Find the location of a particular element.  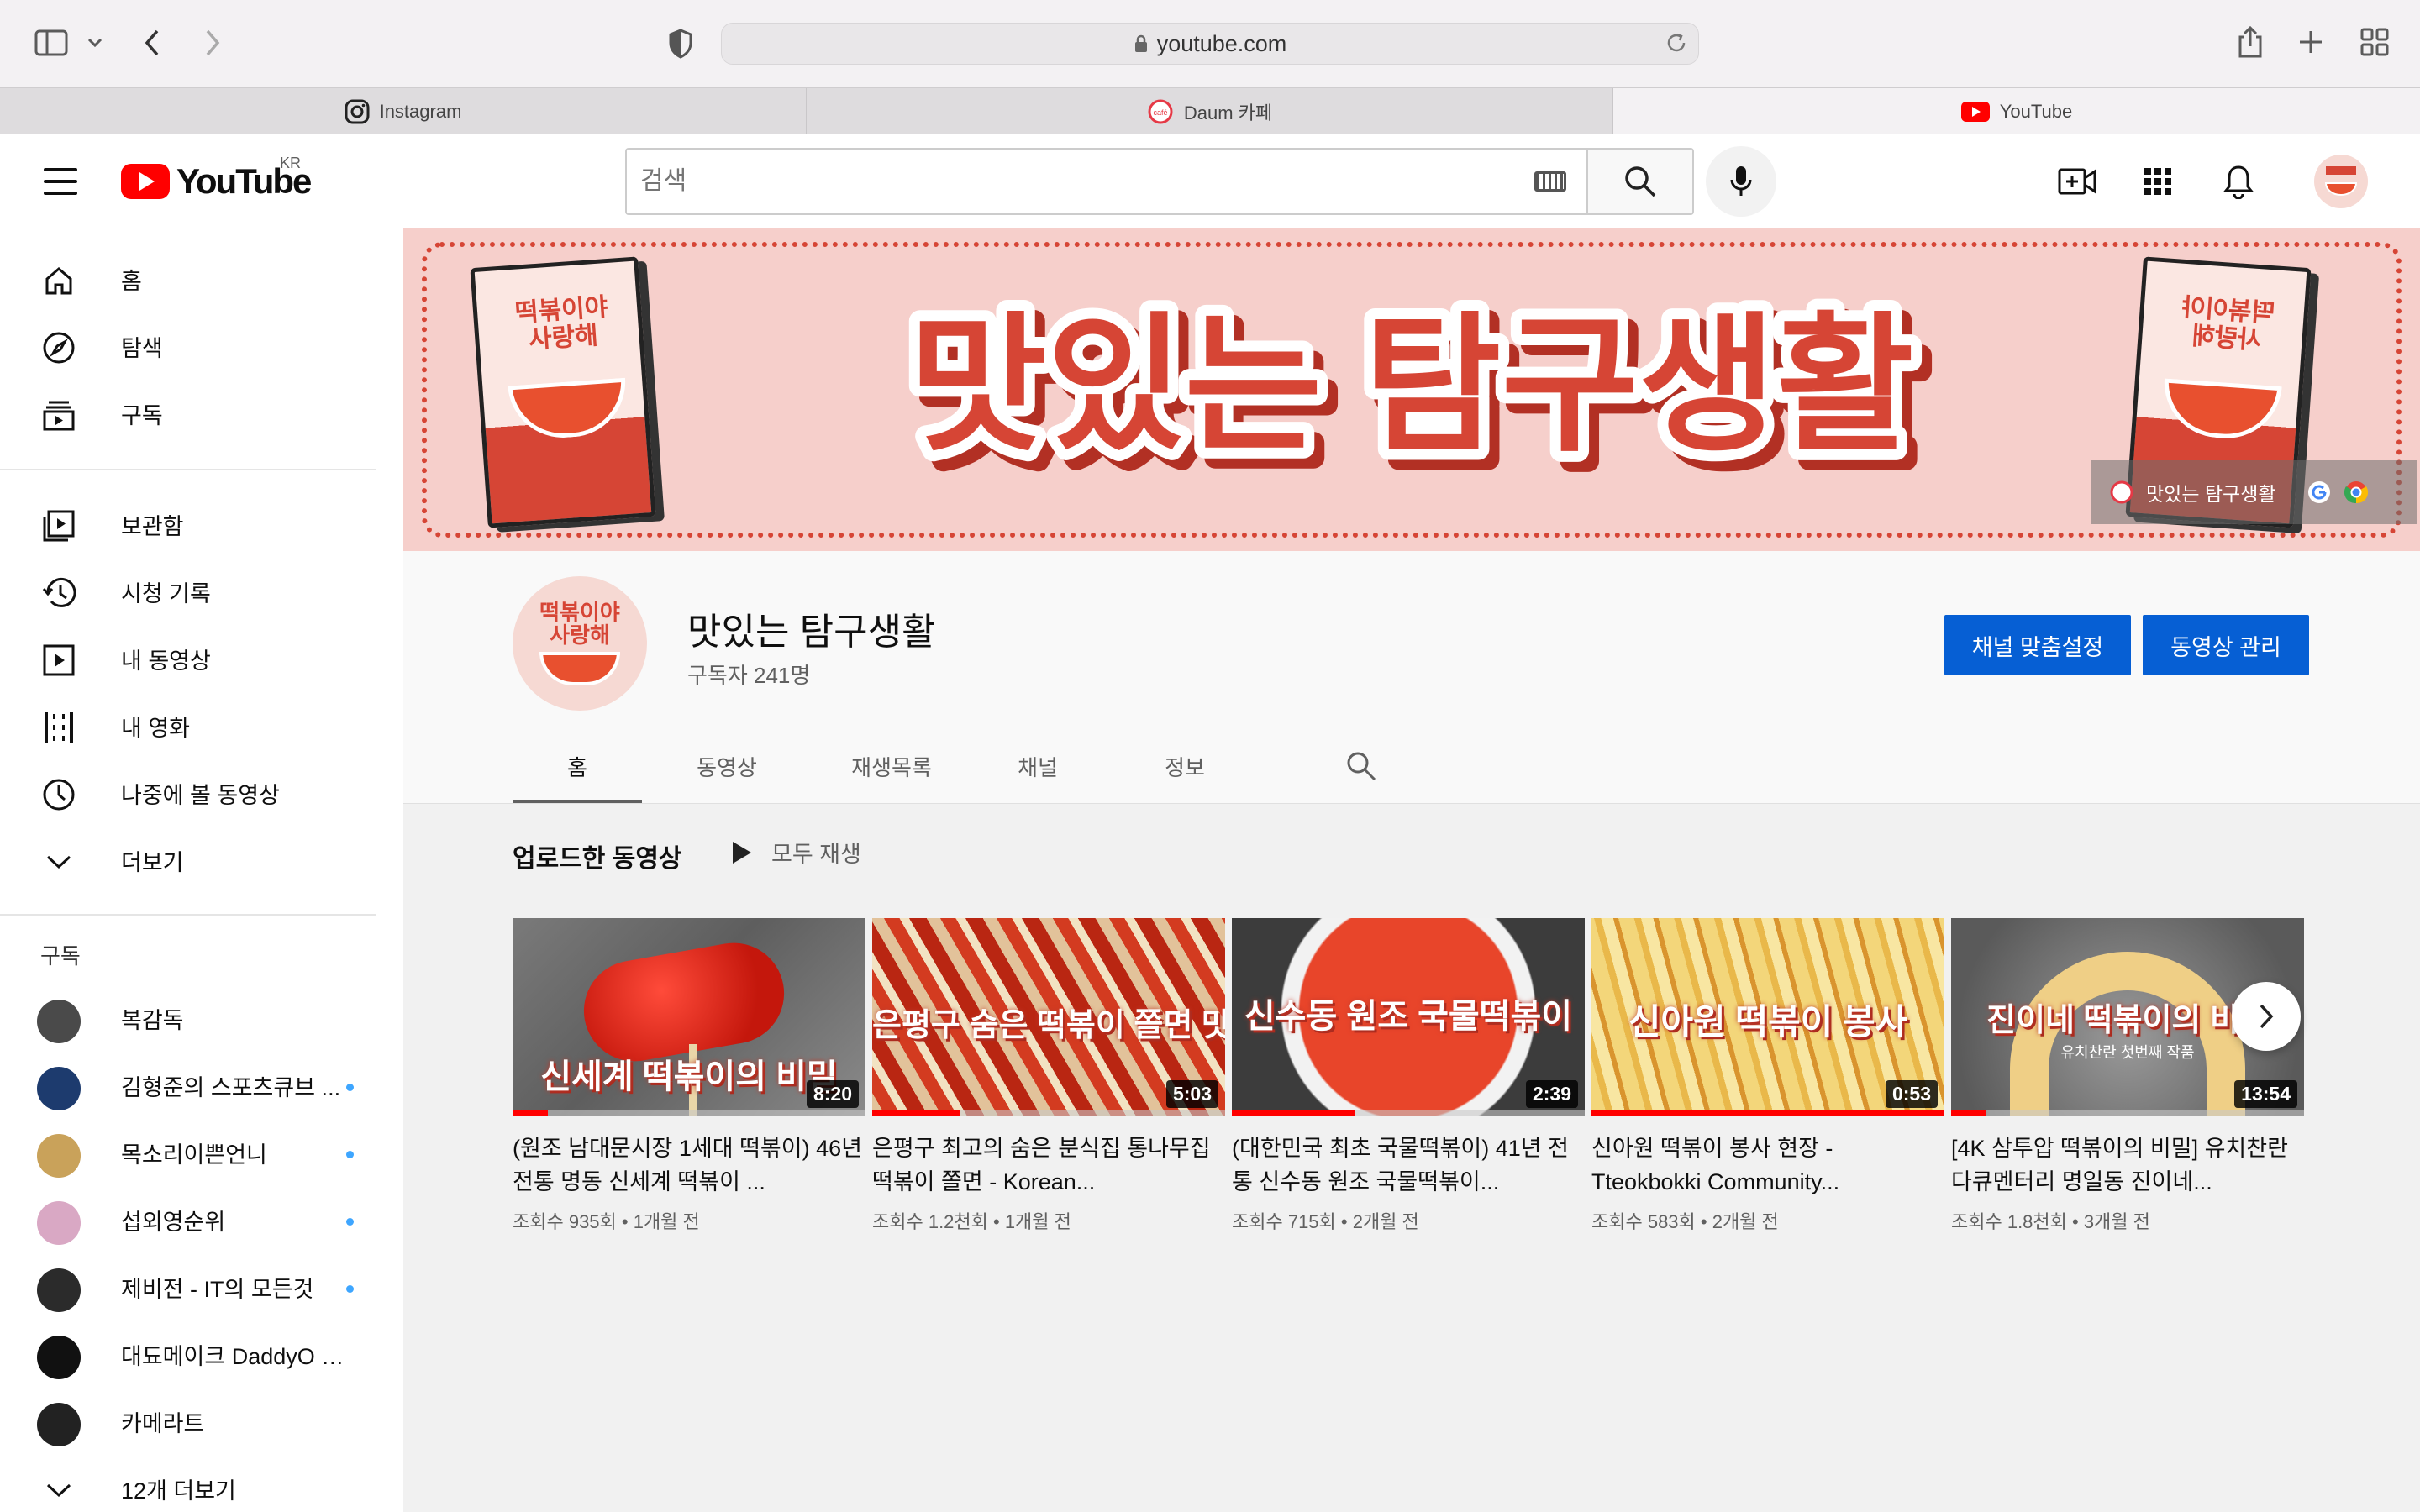

subscription-channel: 목소리이쁜언니 is located at coordinates (197, 1152).